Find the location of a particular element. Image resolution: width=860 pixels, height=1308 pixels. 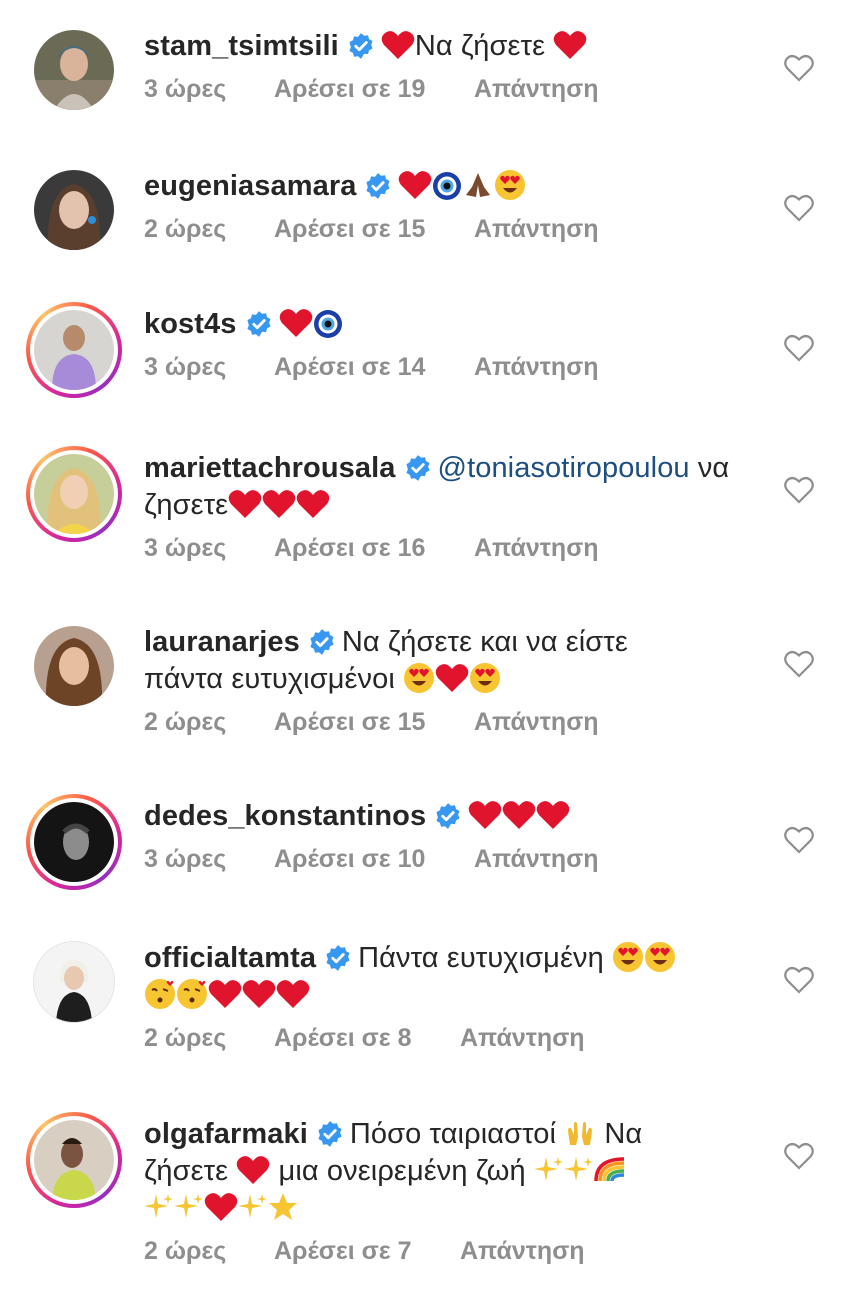

comment-message-line2: ζήσετε is located at coordinates (186, 1171).